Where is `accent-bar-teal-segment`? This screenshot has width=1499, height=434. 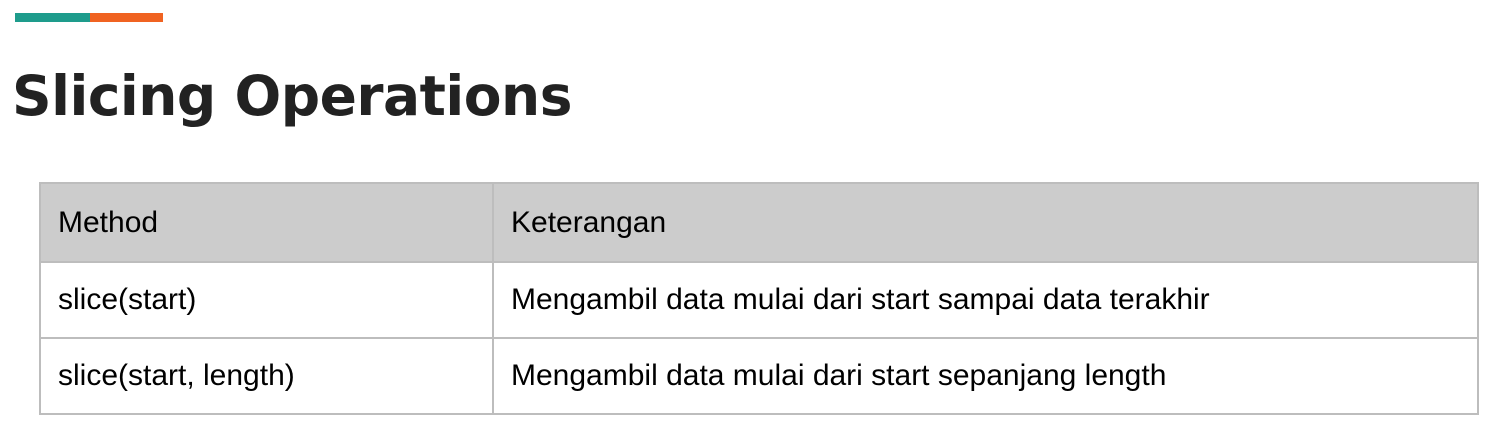
accent-bar-teal-segment is located at coordinates (52, 17).